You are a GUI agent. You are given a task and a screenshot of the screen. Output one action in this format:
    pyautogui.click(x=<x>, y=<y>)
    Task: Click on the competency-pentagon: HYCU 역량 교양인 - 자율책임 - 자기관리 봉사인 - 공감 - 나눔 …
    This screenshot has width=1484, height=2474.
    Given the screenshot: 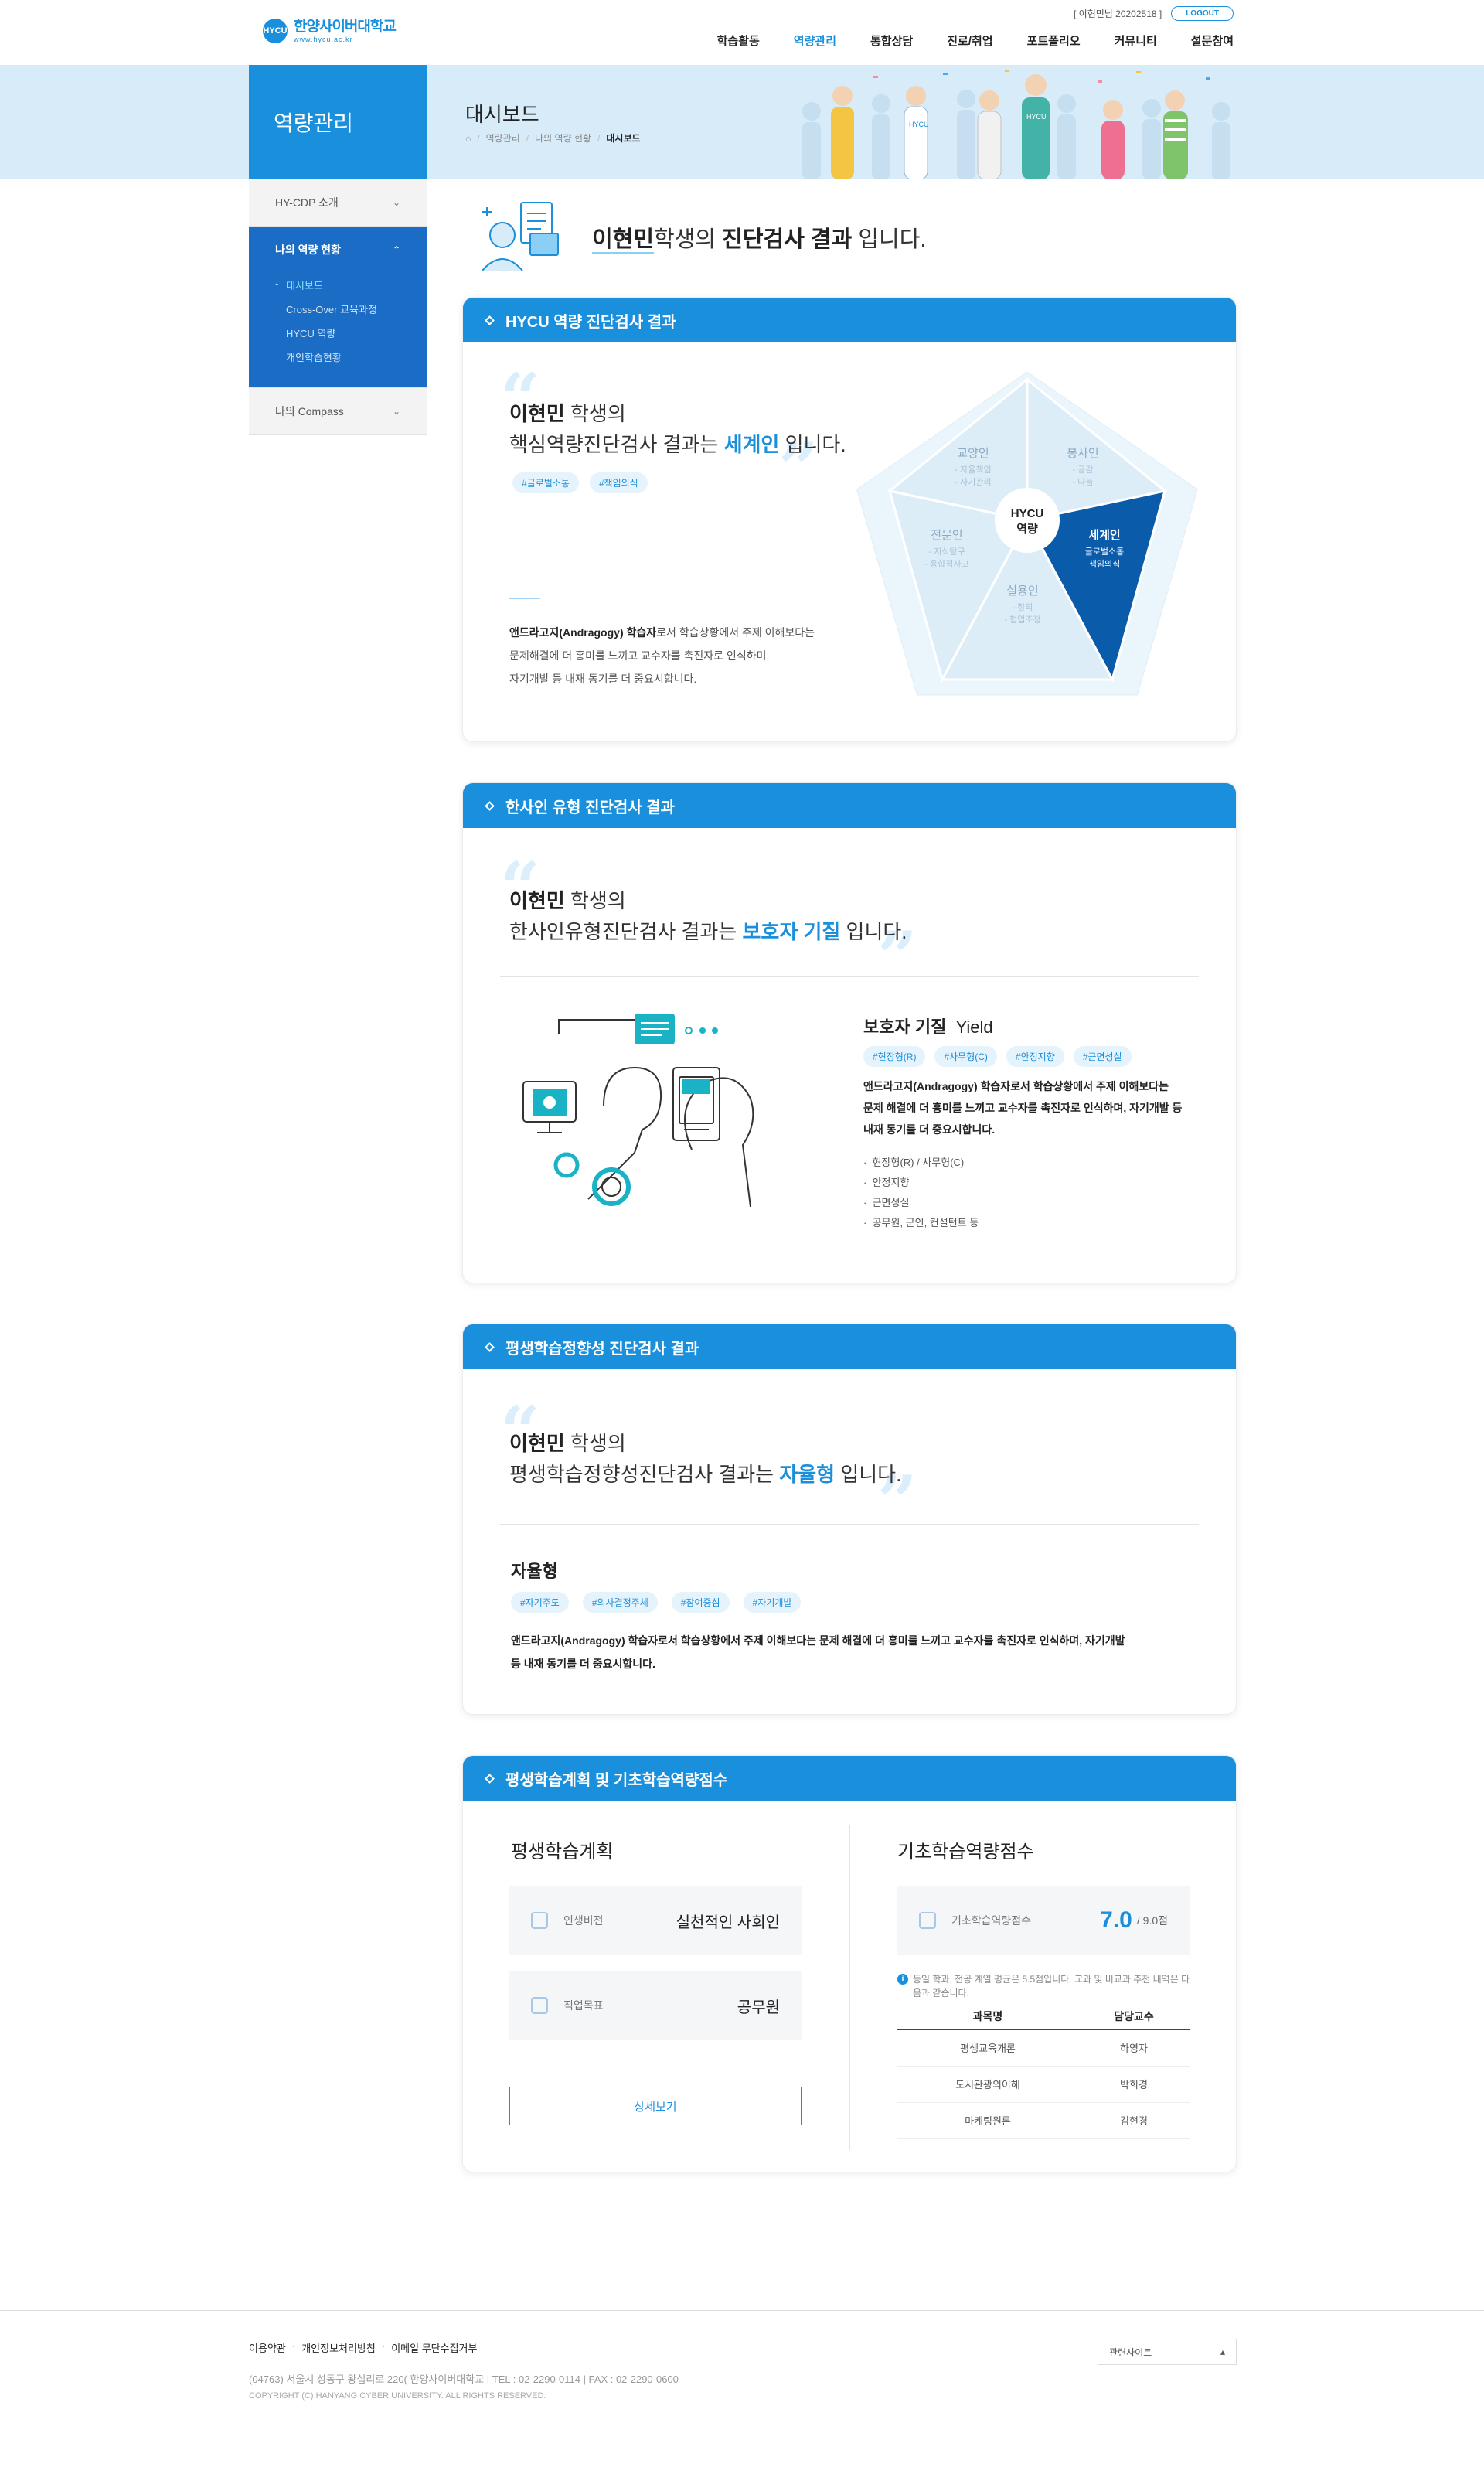 What is the action you would take?
    pyautogui.click(x=1027, y=533)
    